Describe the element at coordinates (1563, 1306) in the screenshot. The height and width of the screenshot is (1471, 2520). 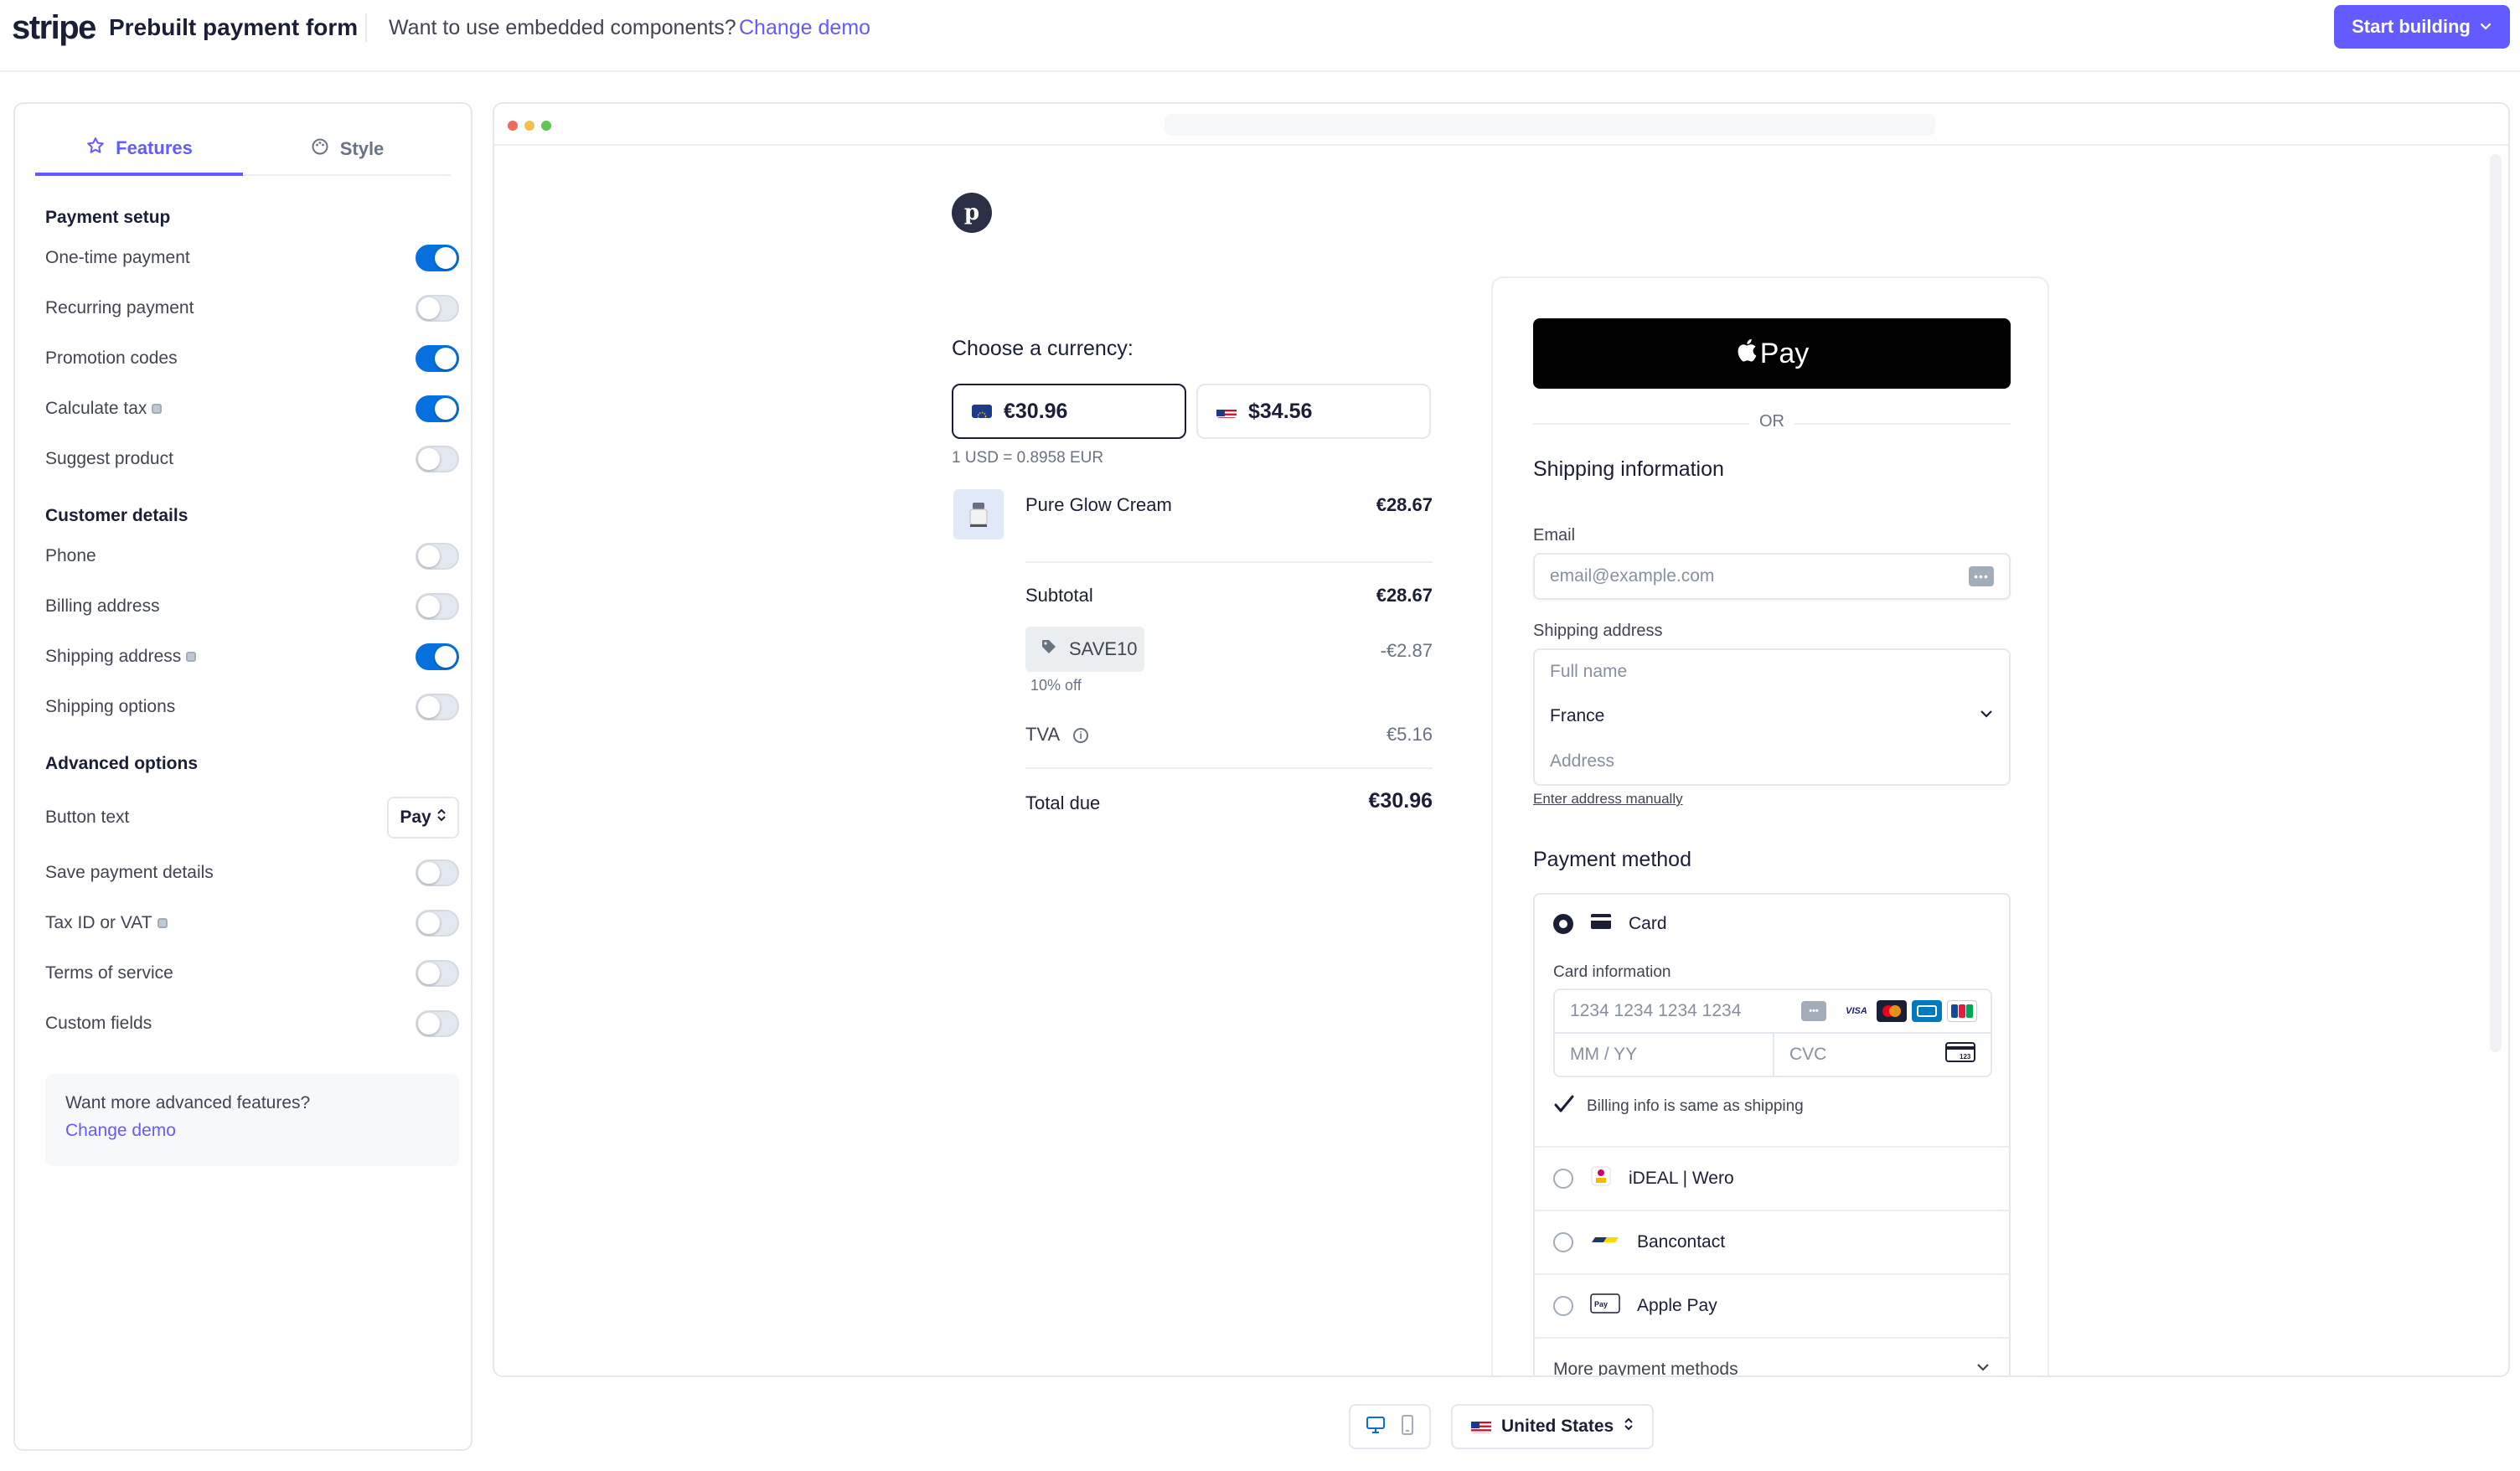
I see `apple-pay-radio` at that location.